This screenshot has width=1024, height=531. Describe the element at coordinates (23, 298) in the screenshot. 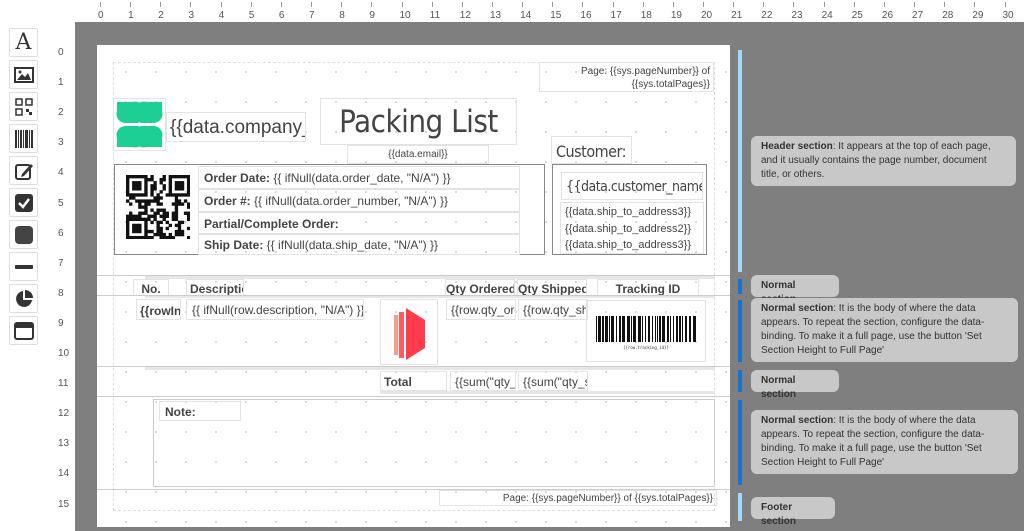

I see `chart-tool` at that location.